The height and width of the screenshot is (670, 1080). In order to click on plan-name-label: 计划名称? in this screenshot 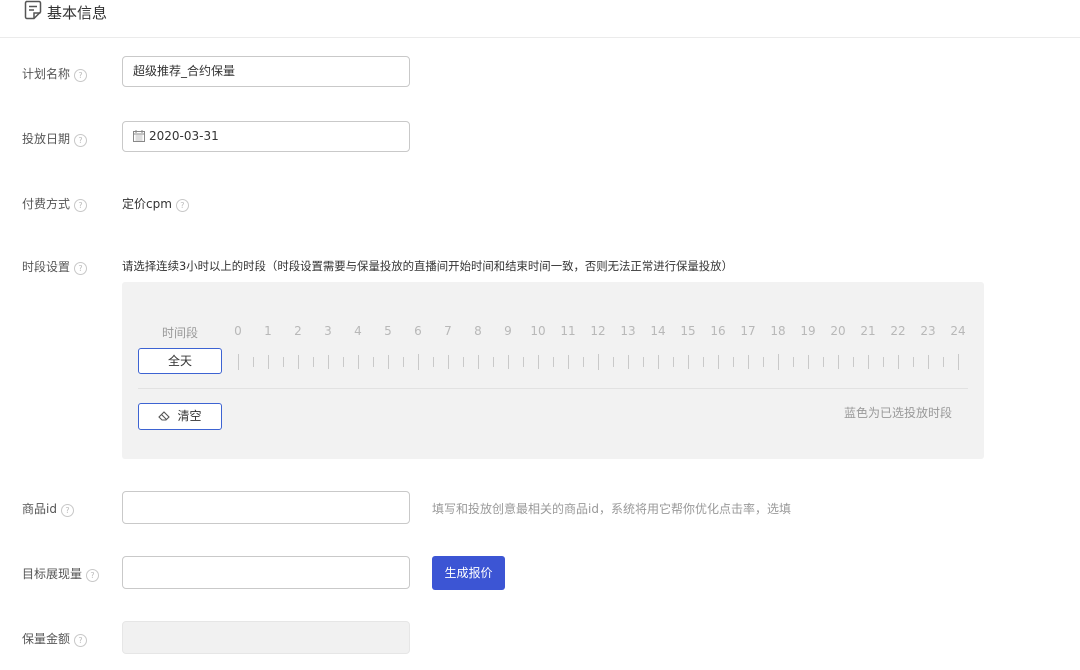, I will do `click(55, 73)`.